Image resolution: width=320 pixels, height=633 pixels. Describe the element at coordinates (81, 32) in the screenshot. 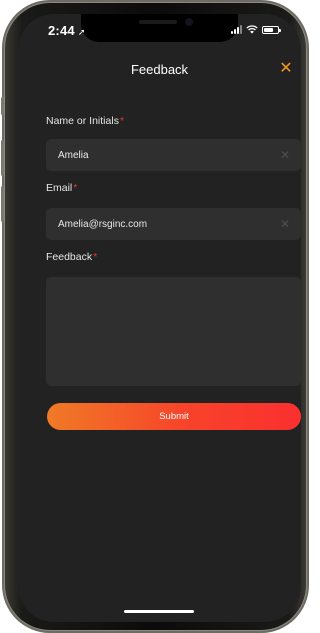

I see `location-arrow-icon: ➚` at that location.